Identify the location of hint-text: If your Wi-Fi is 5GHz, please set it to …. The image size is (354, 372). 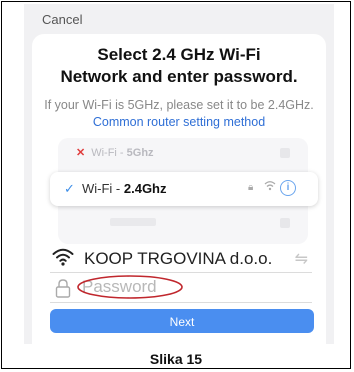
(179, 114).